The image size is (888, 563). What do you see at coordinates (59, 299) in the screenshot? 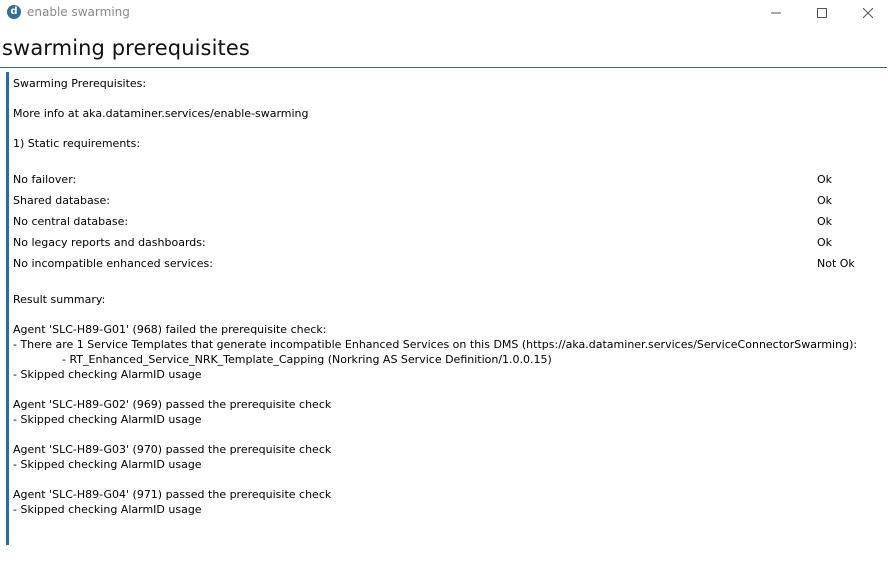
I see `result-summary-label: Result summary:` at bounding box center [59, 299].